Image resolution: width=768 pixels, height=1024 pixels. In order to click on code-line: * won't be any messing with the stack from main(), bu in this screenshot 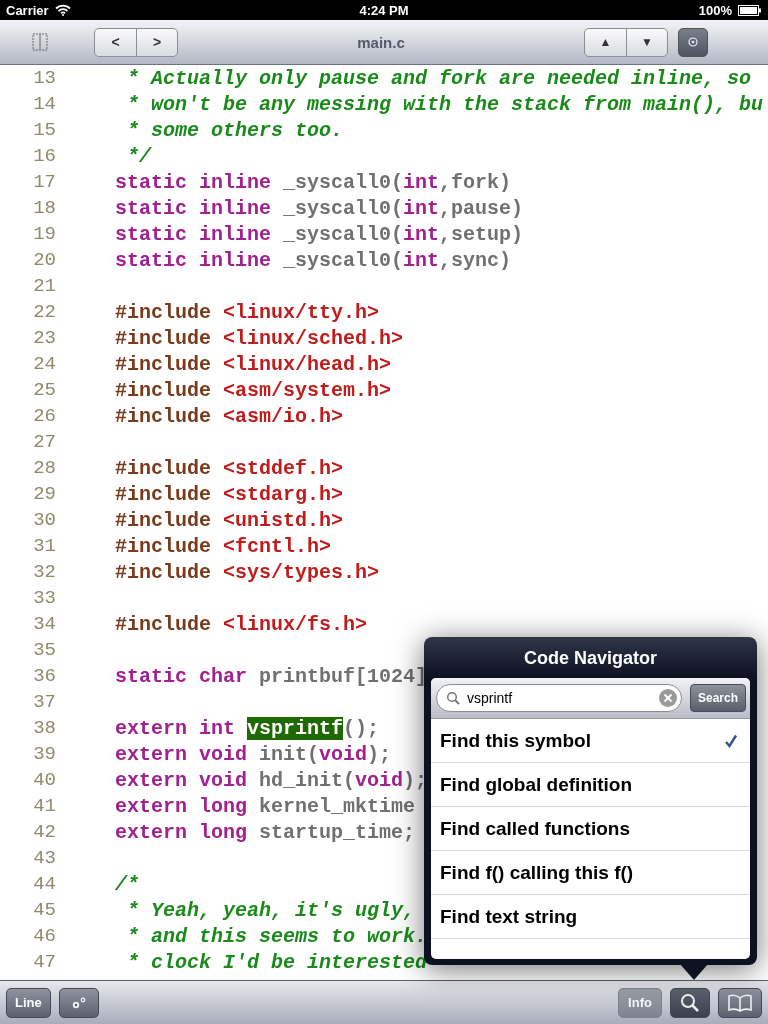, I will do `click(445, 104)`.